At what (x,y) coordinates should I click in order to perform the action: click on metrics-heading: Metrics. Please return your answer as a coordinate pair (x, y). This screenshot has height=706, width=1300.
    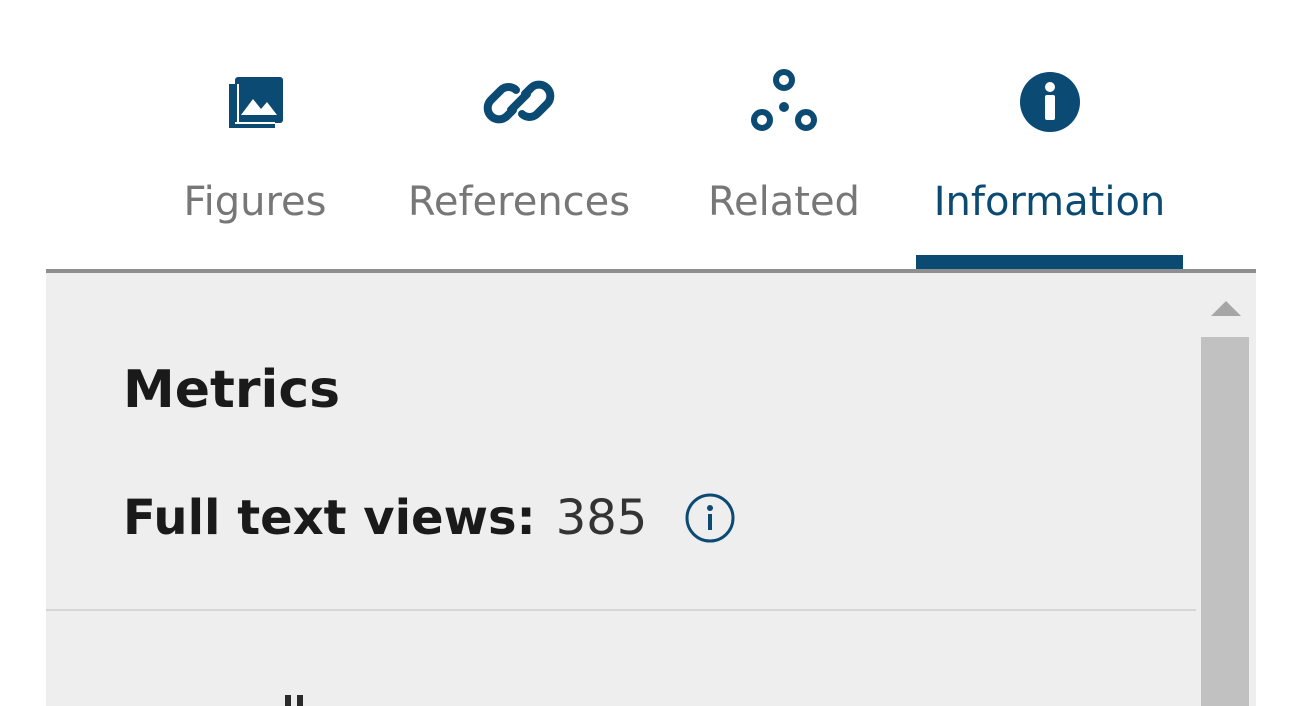
    Looking at the image, I should click on (232, 390).